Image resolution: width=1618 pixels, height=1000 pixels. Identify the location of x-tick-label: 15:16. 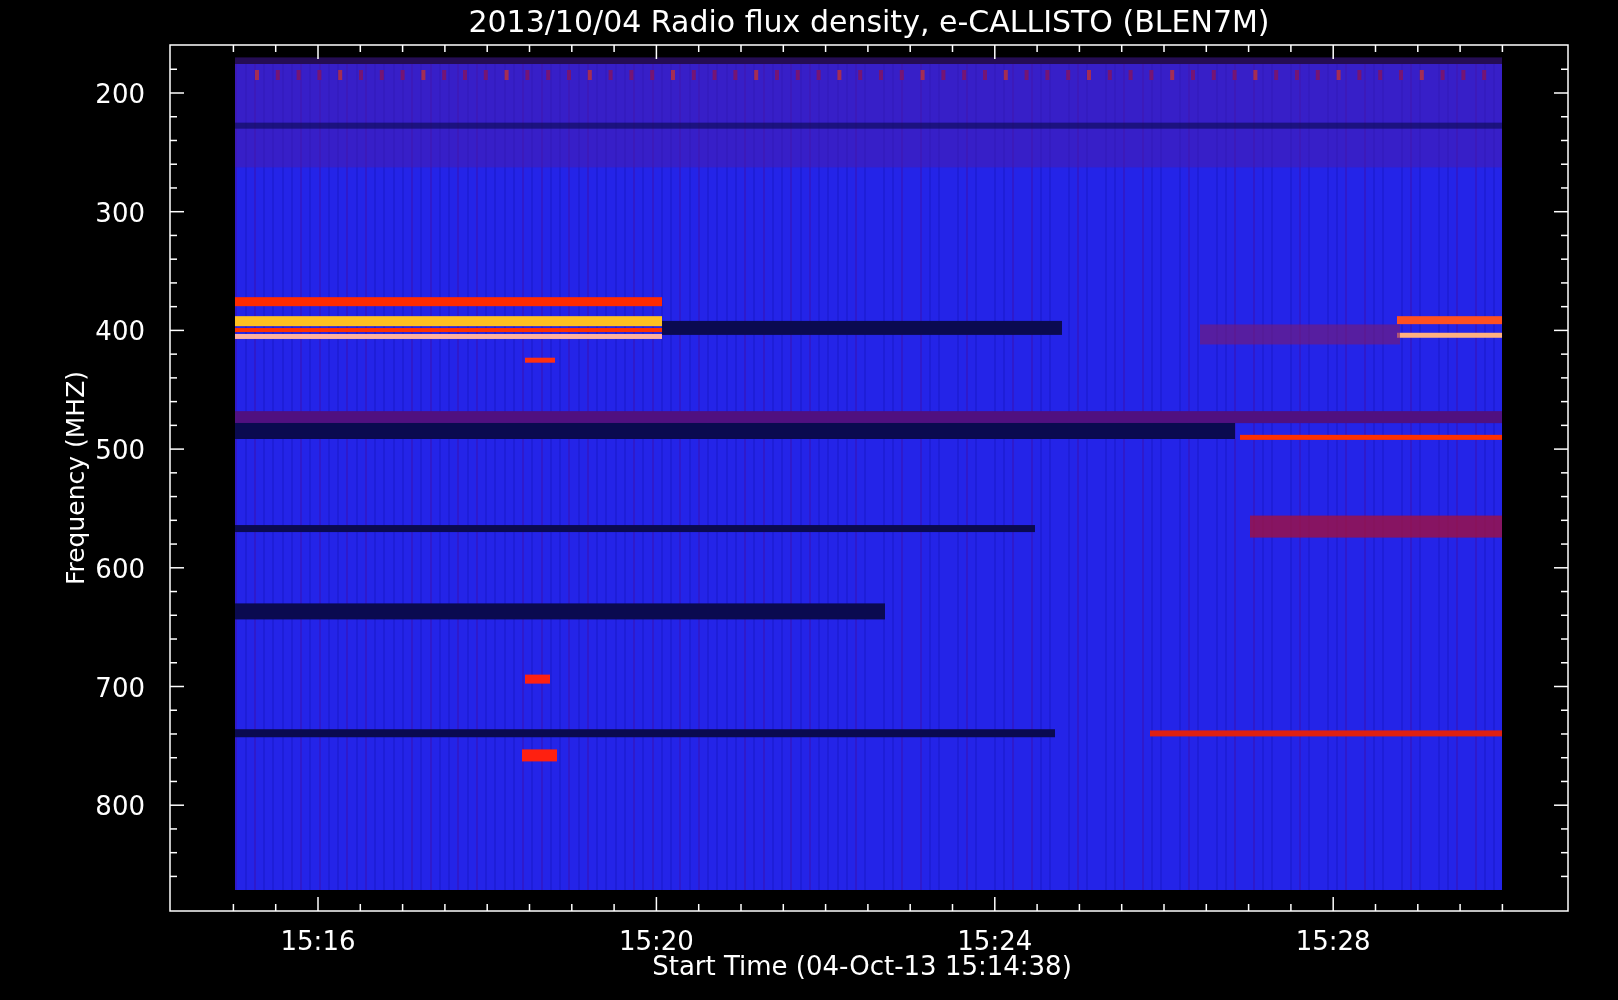
(318, 941).